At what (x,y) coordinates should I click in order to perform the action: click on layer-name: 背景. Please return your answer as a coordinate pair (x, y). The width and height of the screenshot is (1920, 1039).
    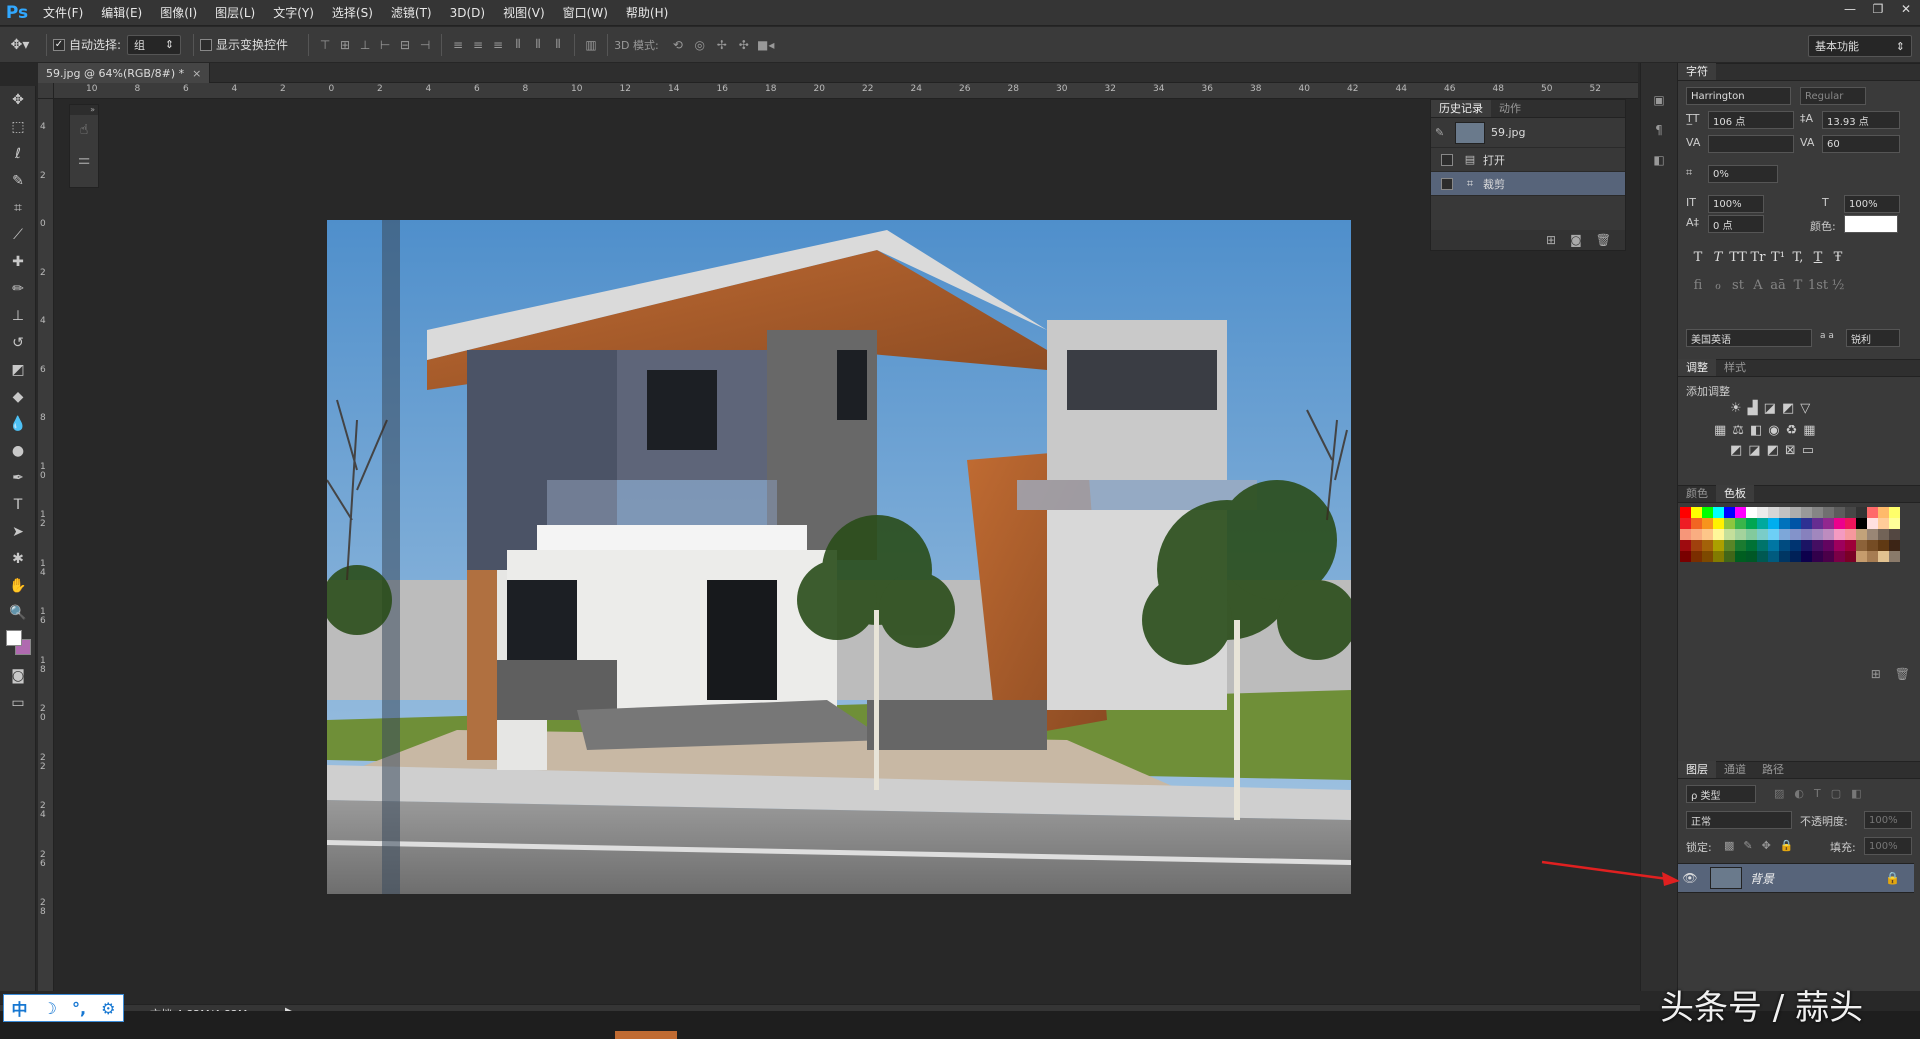
    Looking at the image, I should click on (1817, 878).